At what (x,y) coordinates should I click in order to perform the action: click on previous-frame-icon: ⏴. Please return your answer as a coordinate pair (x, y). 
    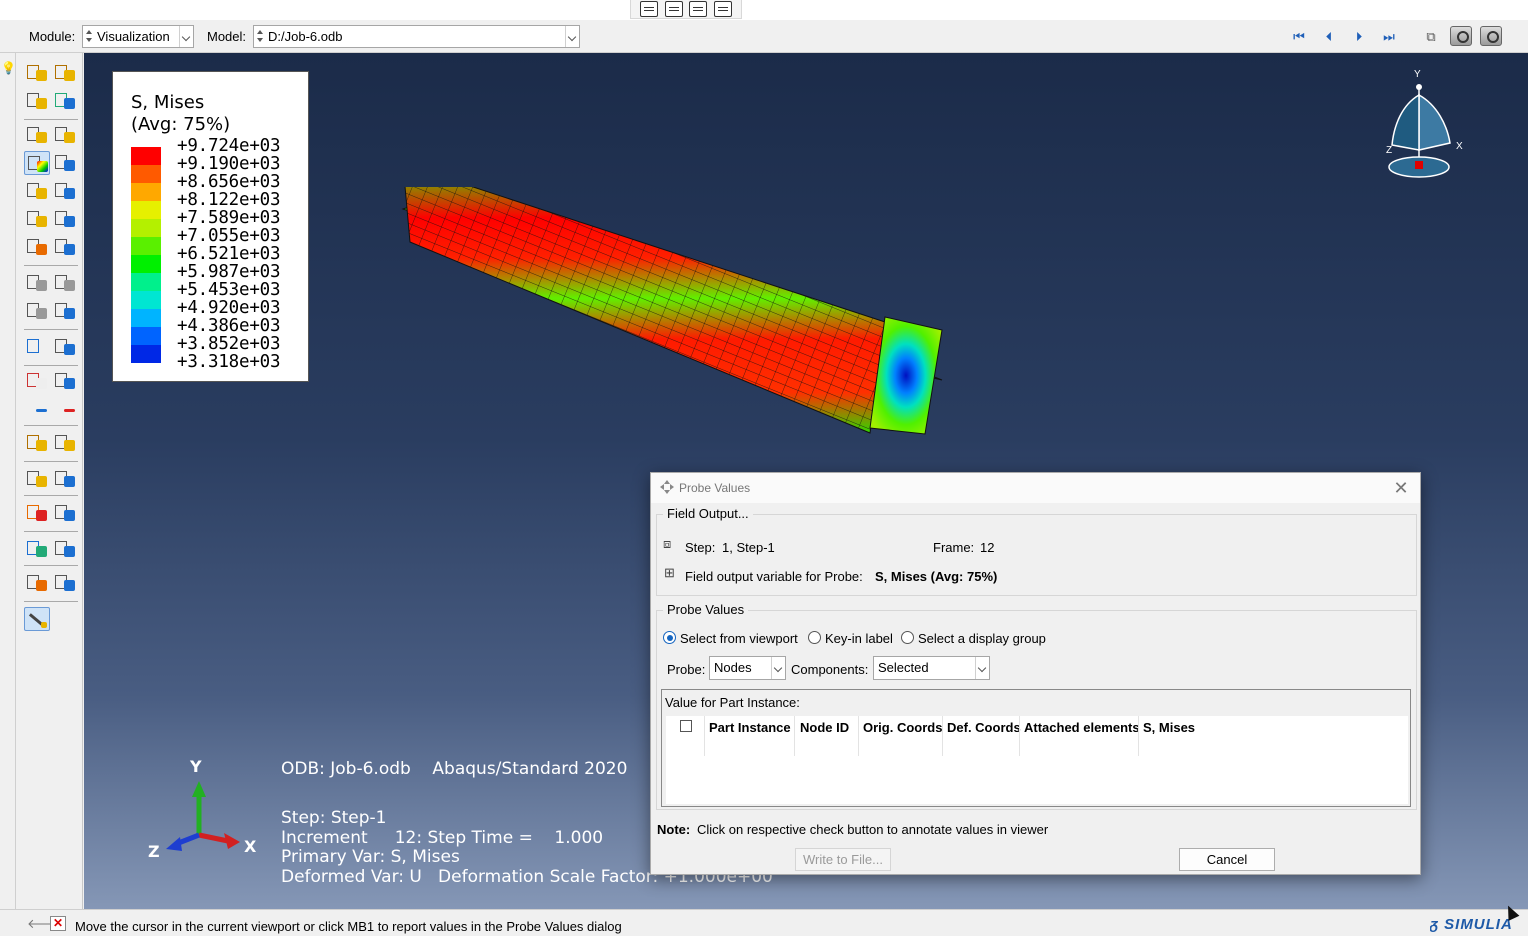
    Looking at the image, I should click on (1329, 37).